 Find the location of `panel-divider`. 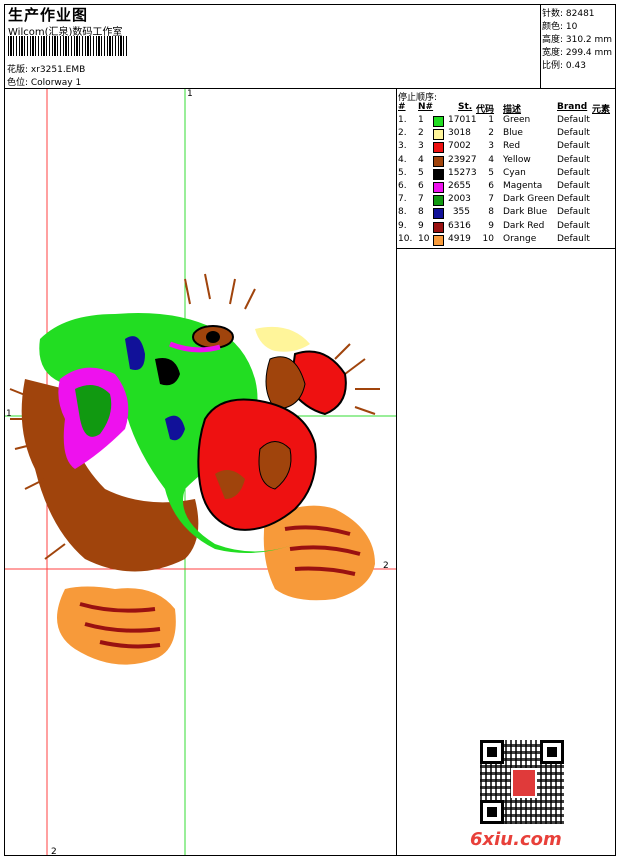

panel-divider is located at coordinates (396, 472).